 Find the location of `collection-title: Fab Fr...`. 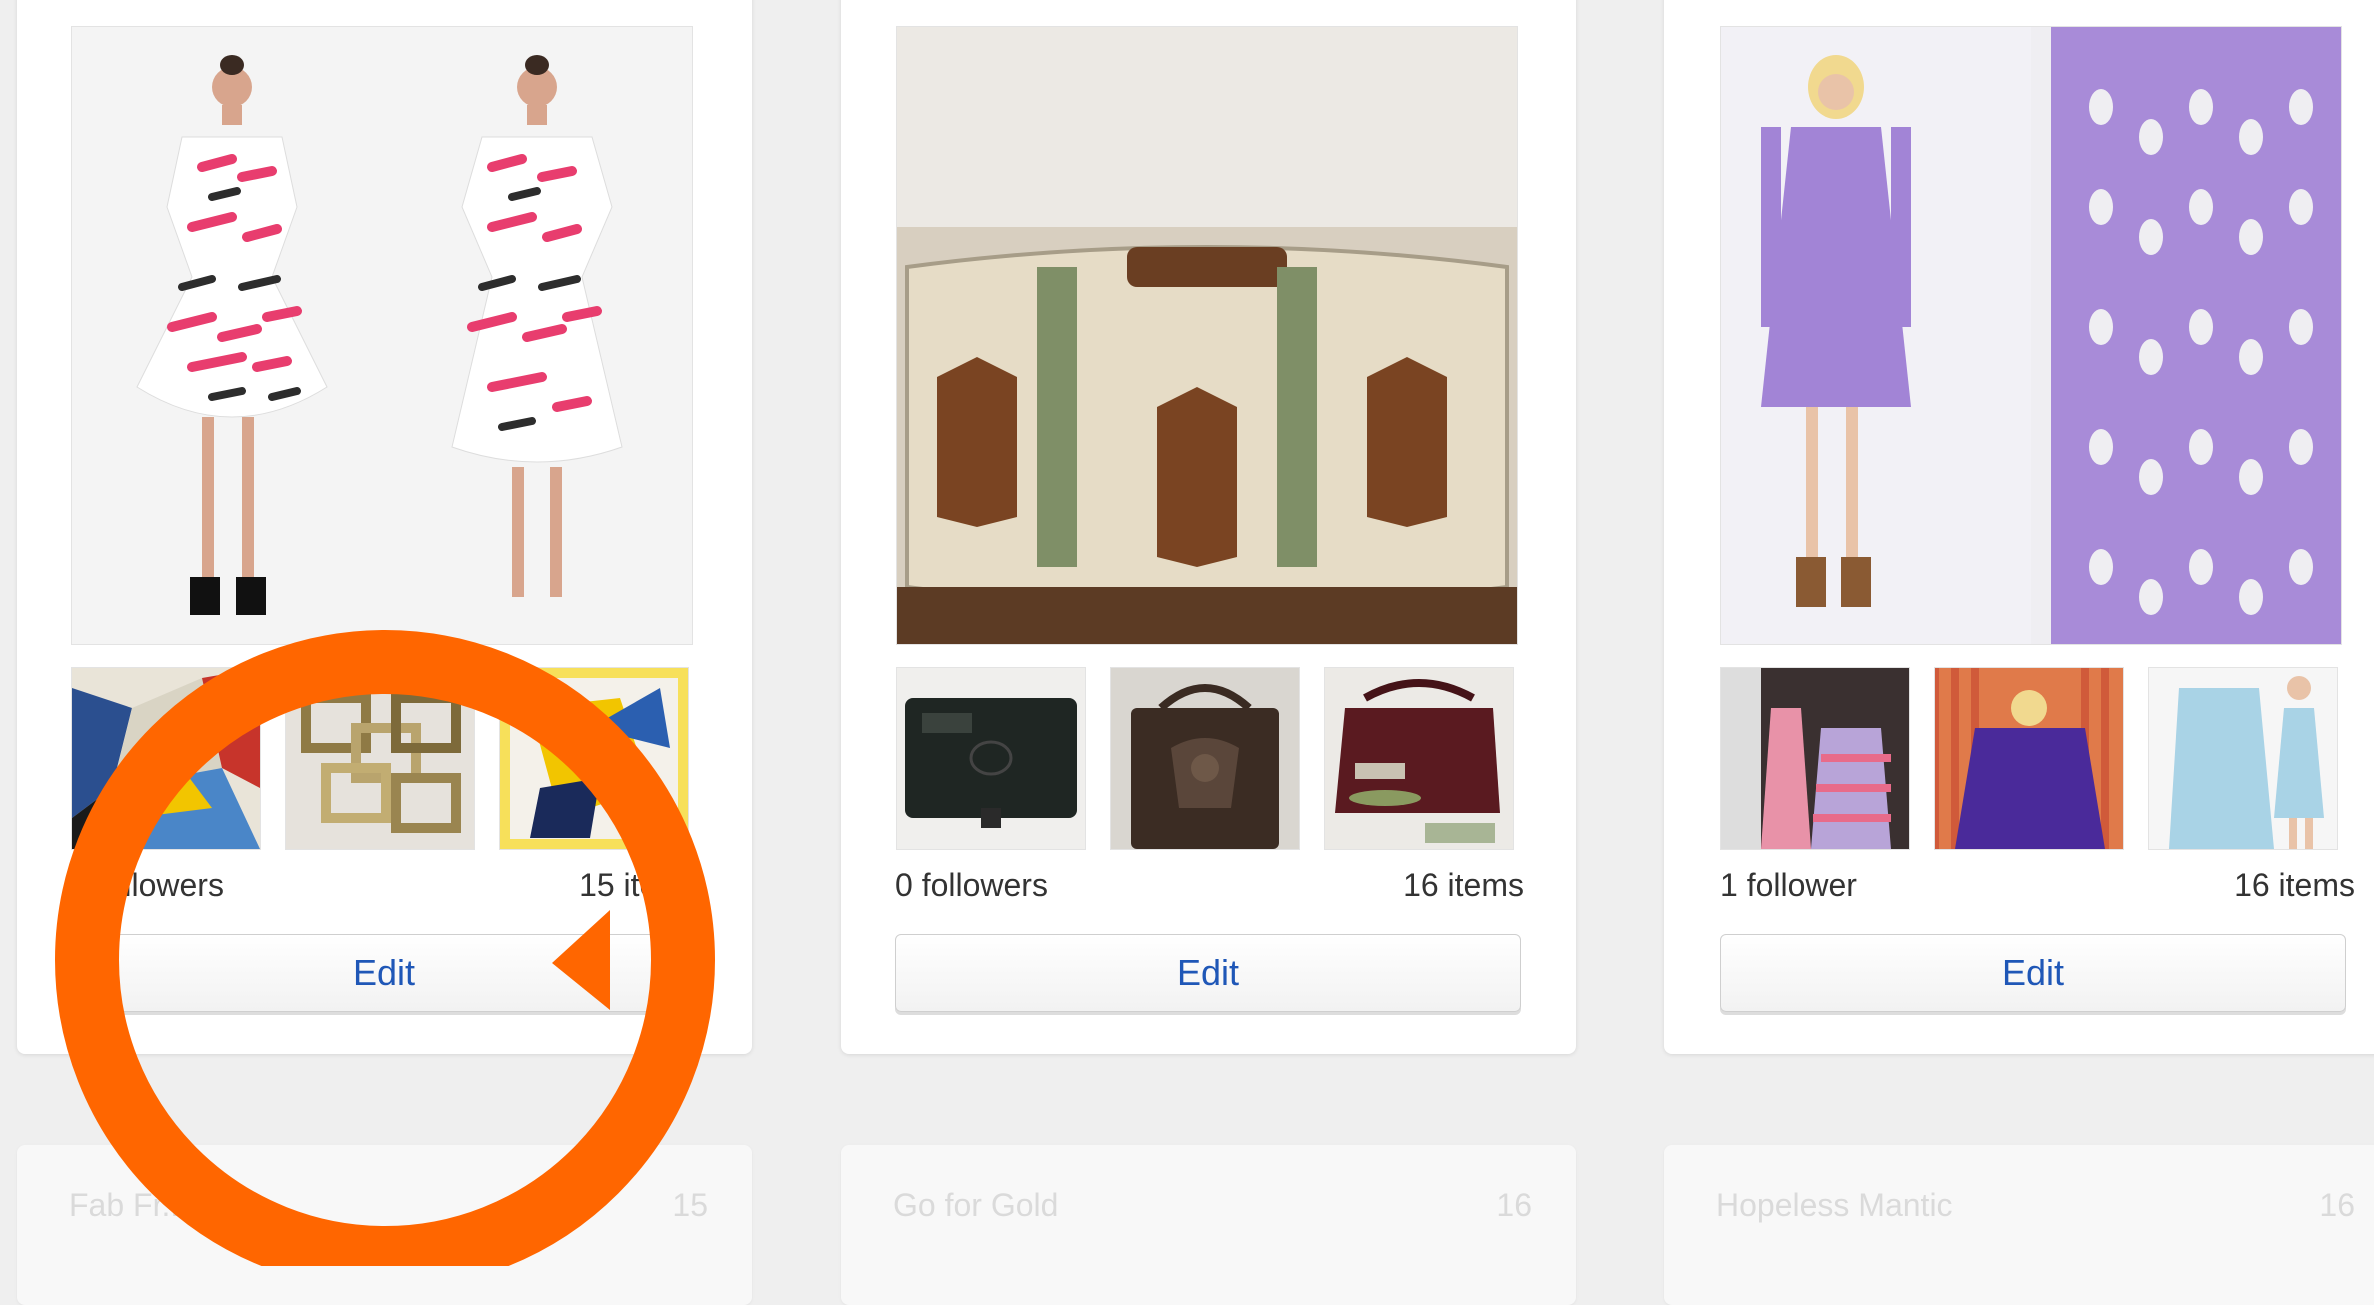

collection-title: Fab Fr... is located at coordinates (129, 1205).